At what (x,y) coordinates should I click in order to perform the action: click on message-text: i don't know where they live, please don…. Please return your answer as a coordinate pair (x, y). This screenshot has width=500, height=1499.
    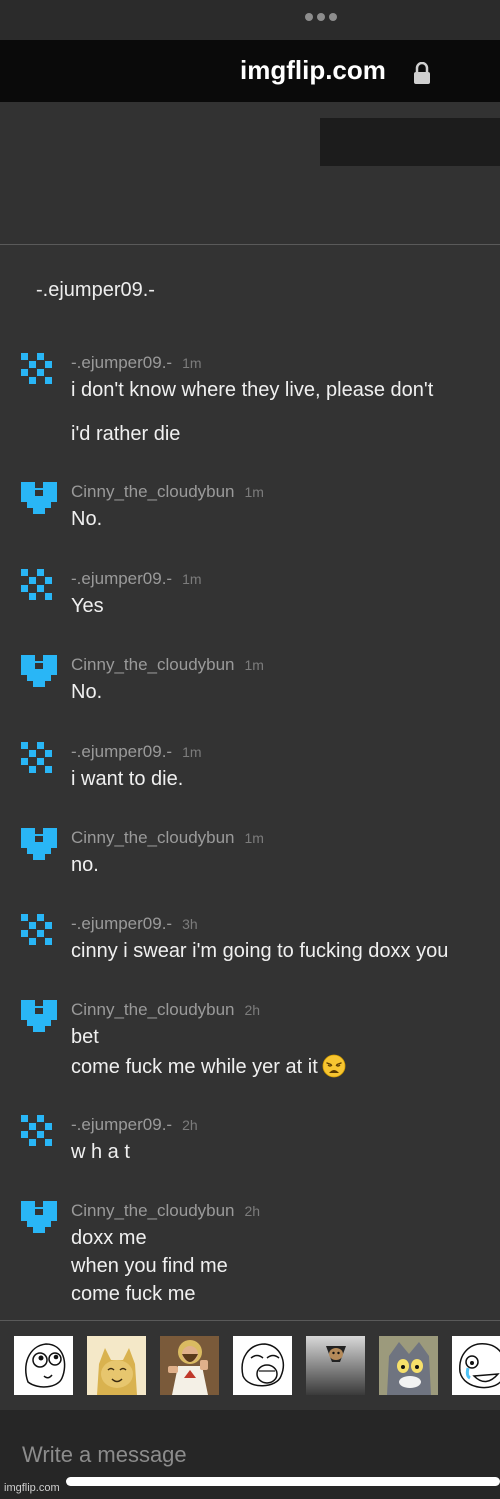
    Looking at the image, I should click on (252, 390).